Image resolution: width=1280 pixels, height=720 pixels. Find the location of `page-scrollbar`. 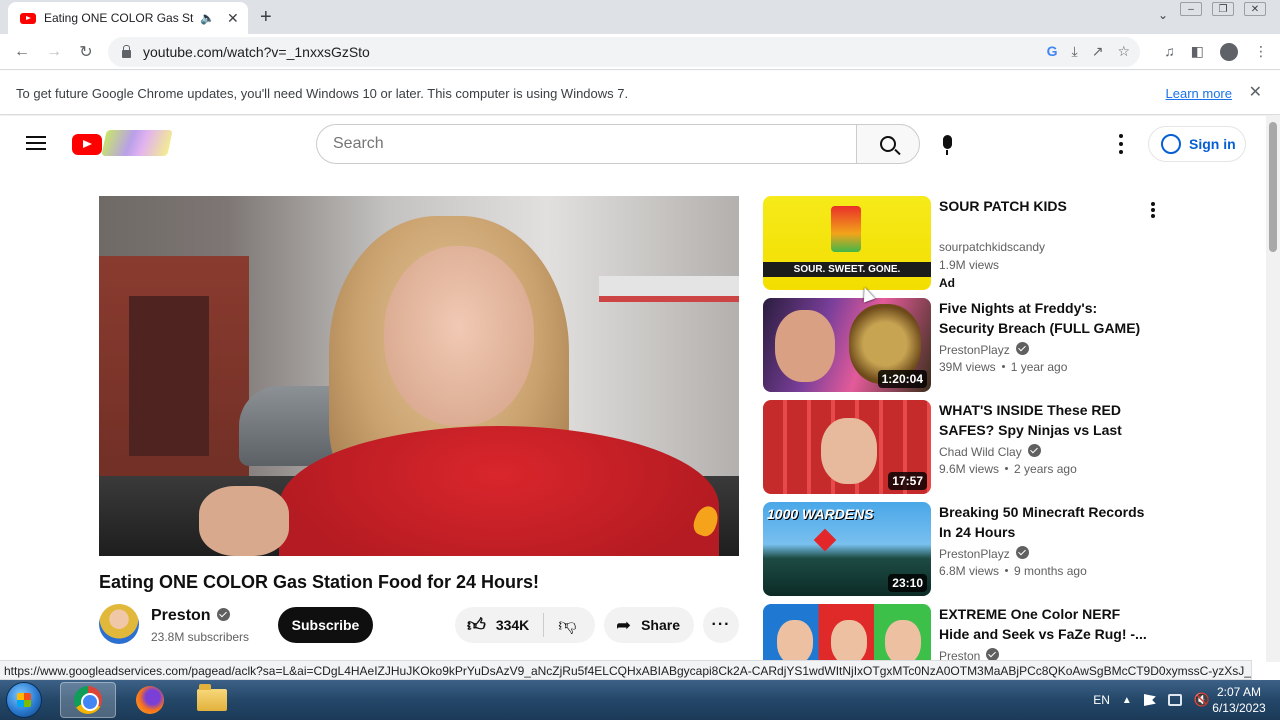

page-scrollbar is located at coordinates (1273, 389).